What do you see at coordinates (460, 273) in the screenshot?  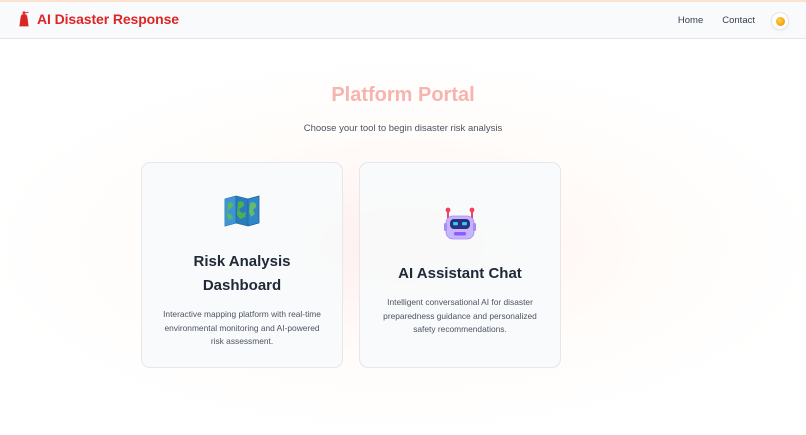 I see `card-title: AI Assistant Chat` at bounding box center [460, 273].